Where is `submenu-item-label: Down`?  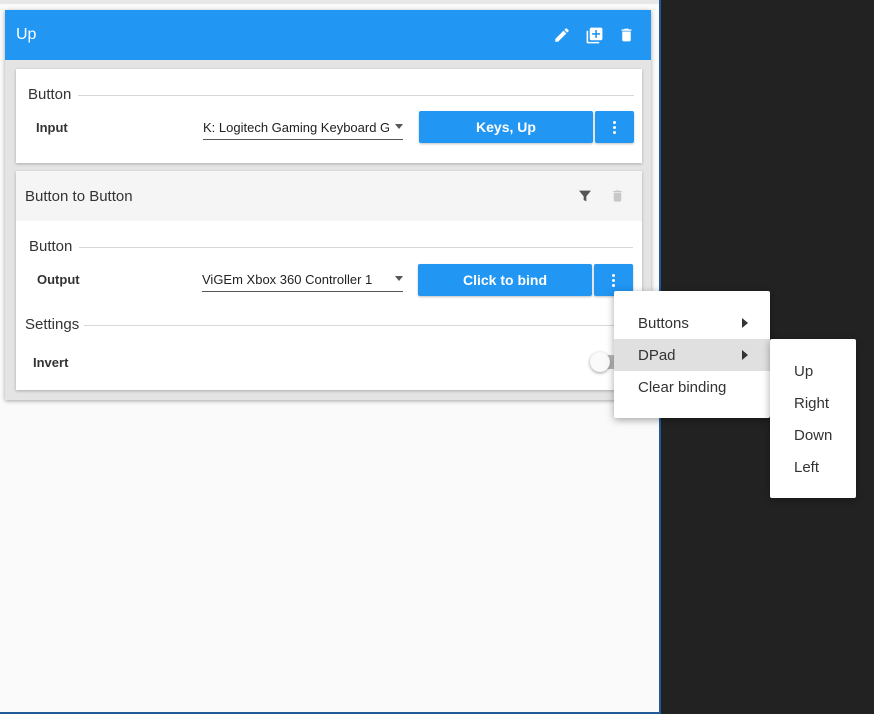
submenu-item-label: Down is located at coordinates (813, 435).